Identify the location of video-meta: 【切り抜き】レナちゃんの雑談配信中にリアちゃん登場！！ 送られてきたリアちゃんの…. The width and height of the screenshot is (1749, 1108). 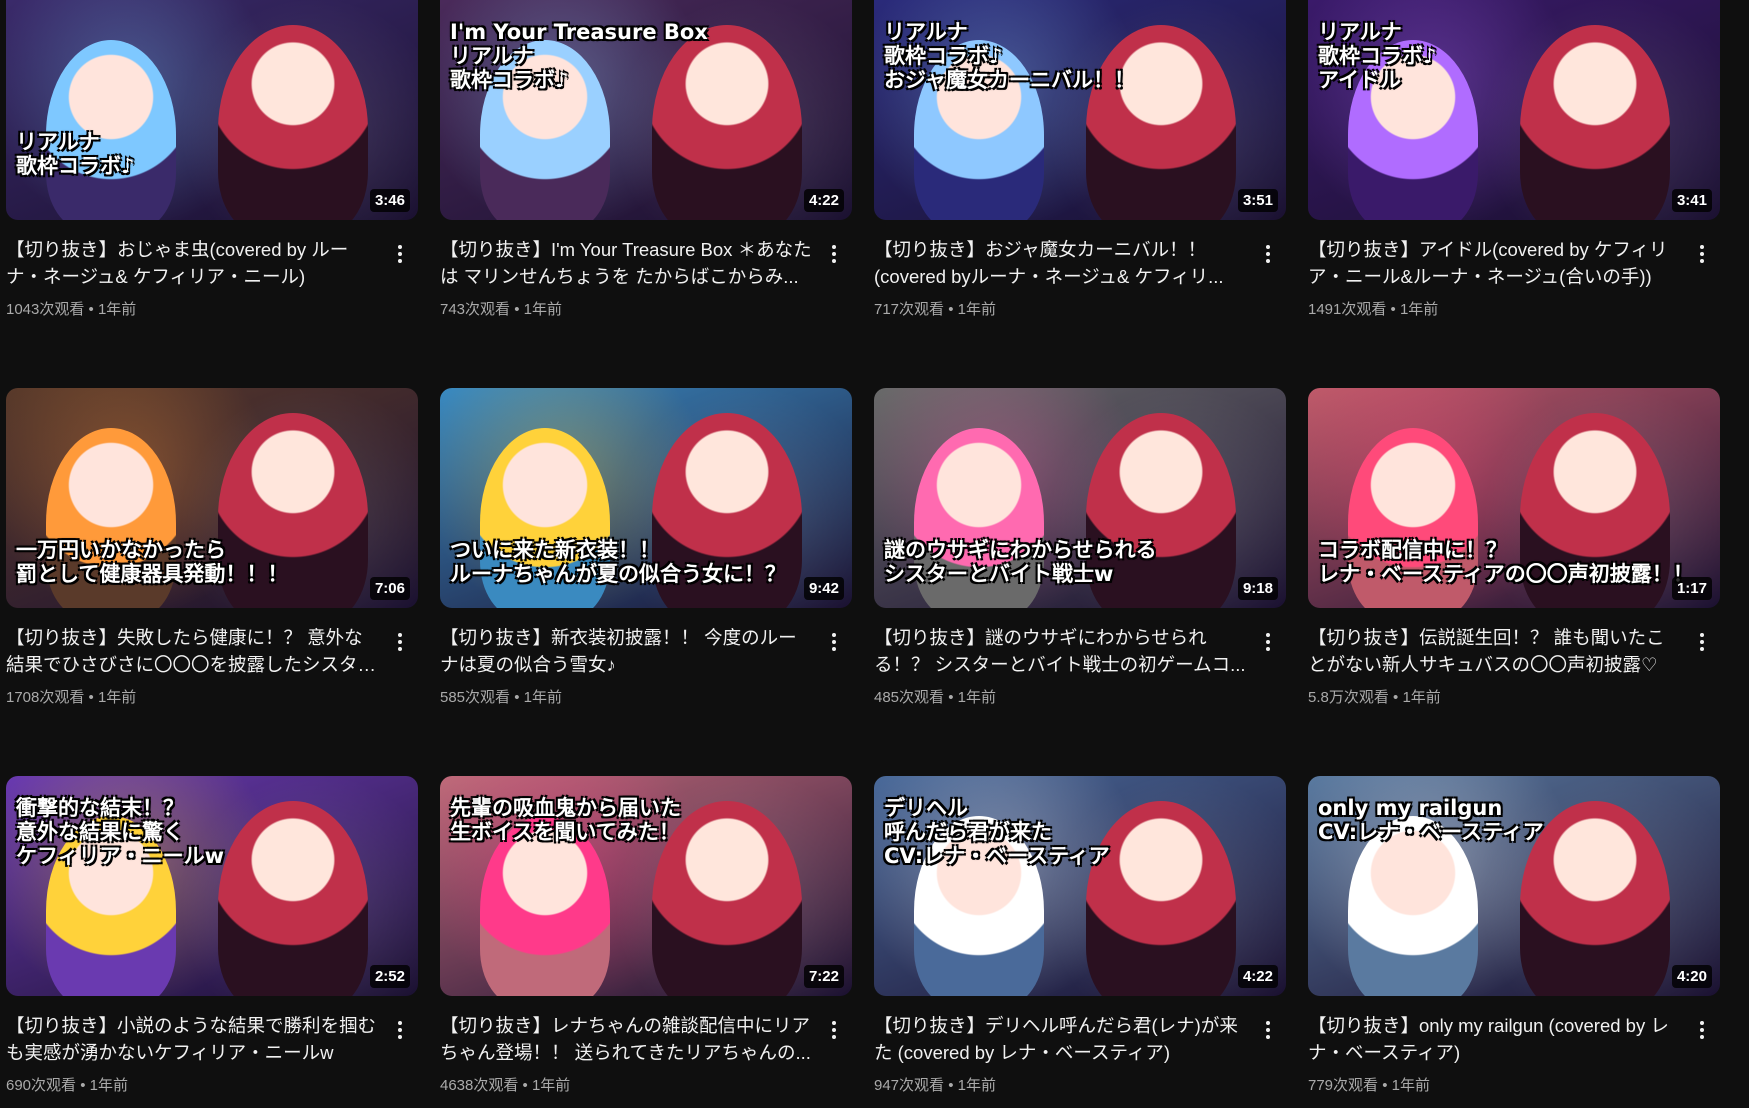
(646, 1045).